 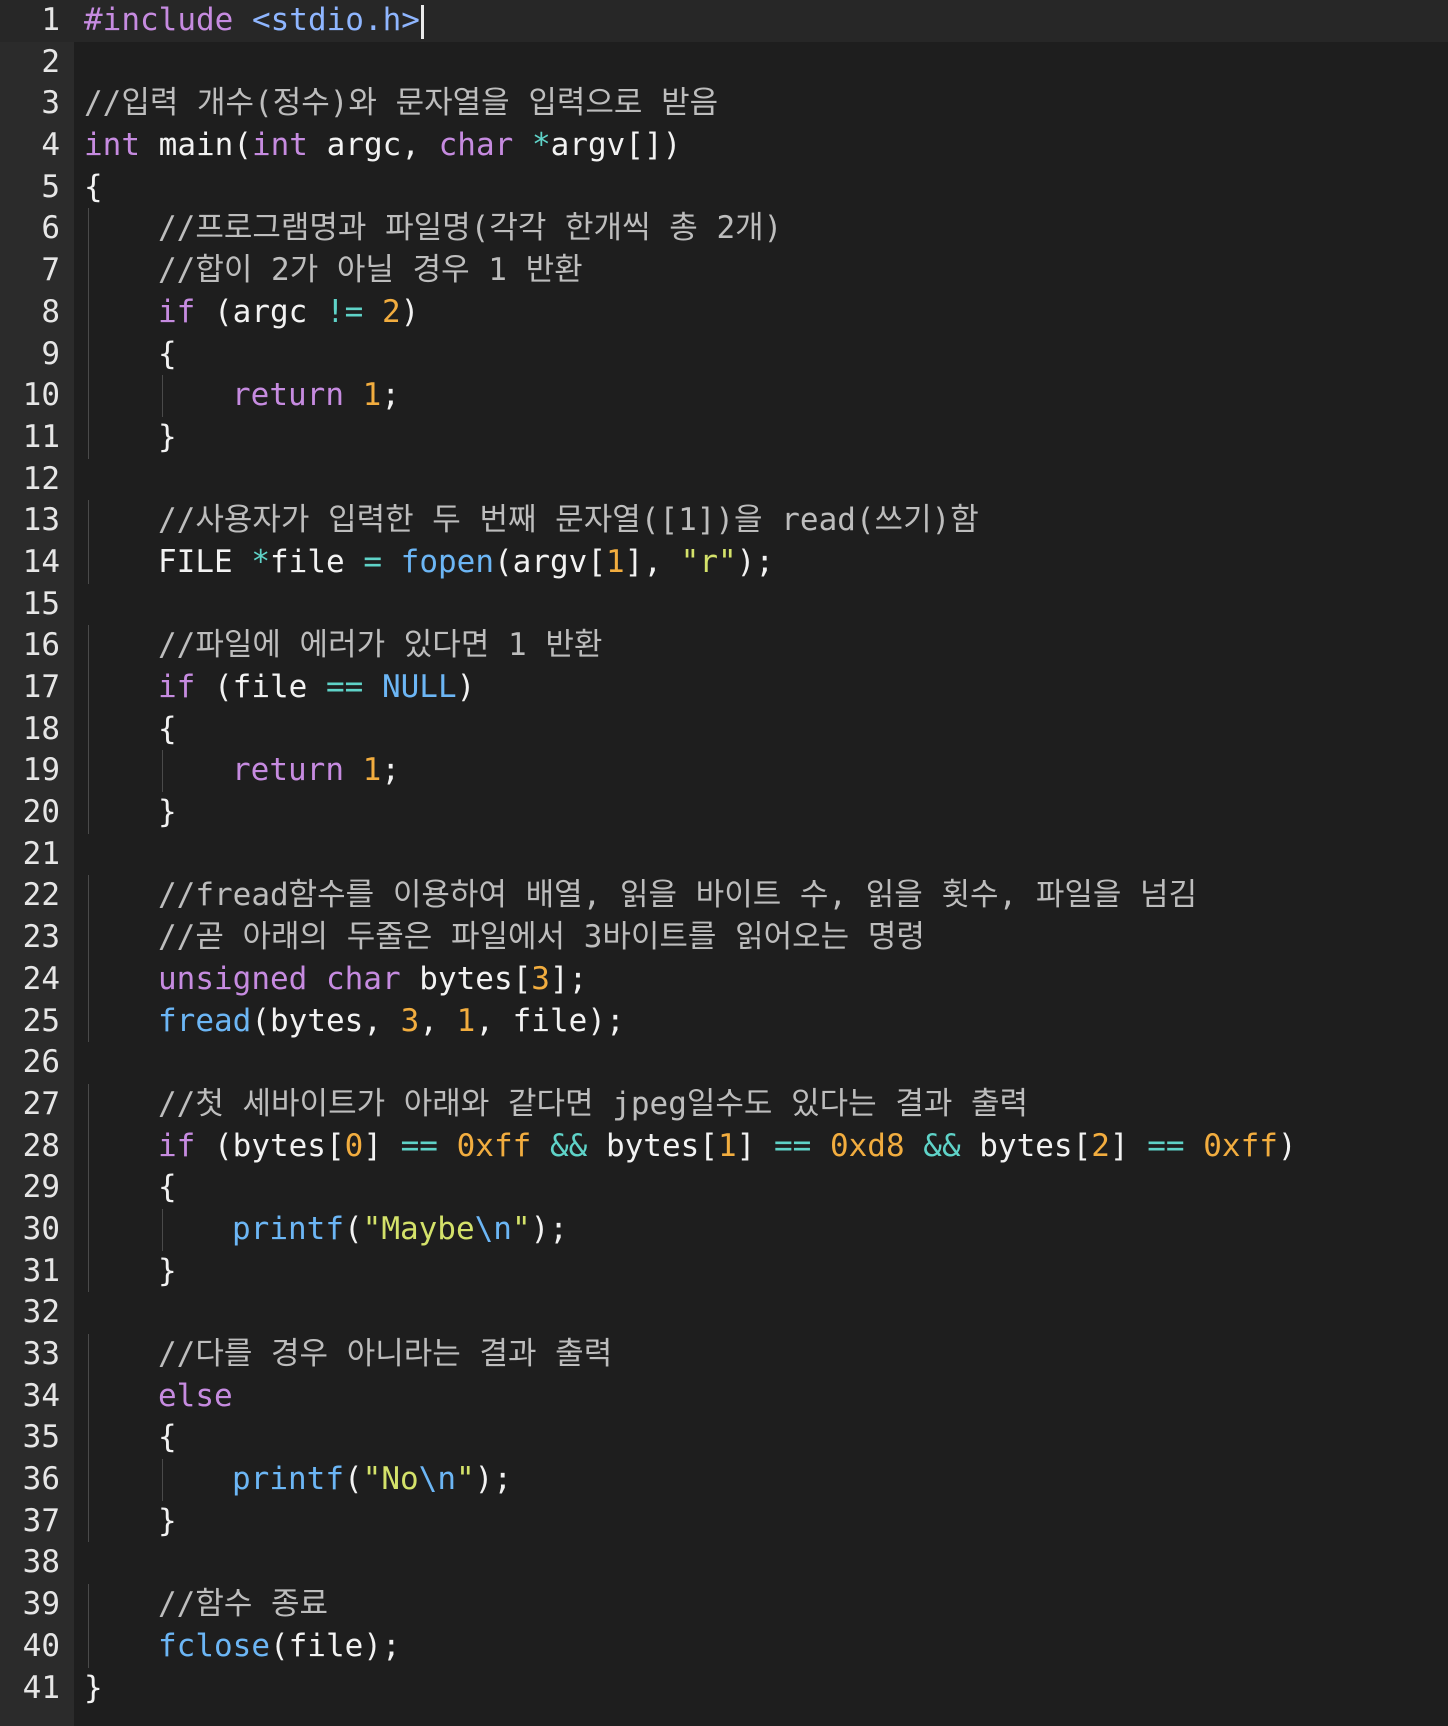 I want to click on code-token-include: <stdio.h>, so click(x=335, y=20).